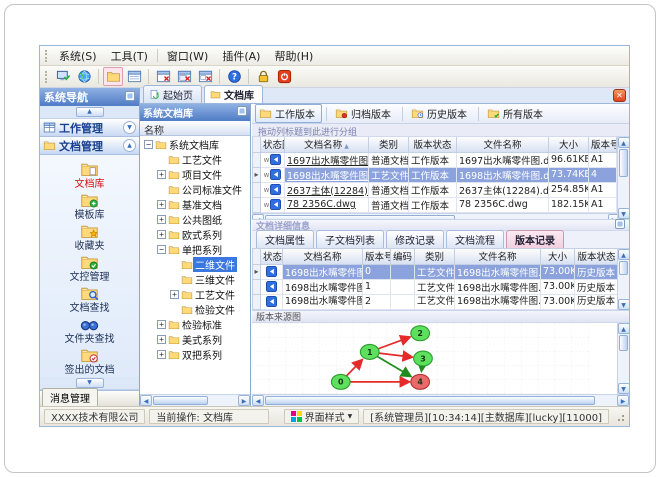  I want to click on column-header-类别: 类别, so click(434, 257).